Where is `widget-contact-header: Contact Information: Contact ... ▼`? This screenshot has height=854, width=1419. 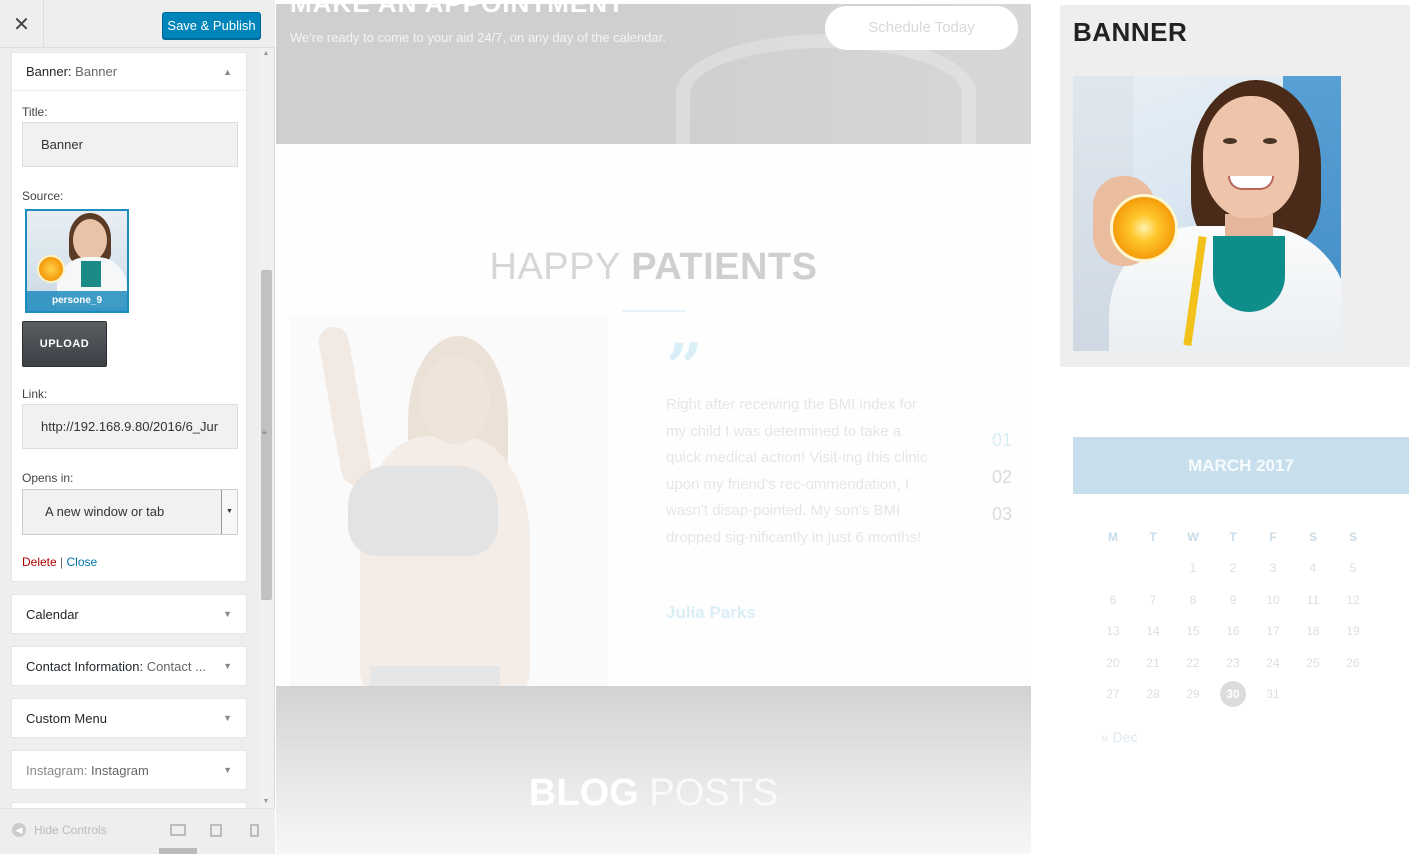
widget-contact-header: Contact Information: Contact ... ▼ is located at coordinates (129, 666).